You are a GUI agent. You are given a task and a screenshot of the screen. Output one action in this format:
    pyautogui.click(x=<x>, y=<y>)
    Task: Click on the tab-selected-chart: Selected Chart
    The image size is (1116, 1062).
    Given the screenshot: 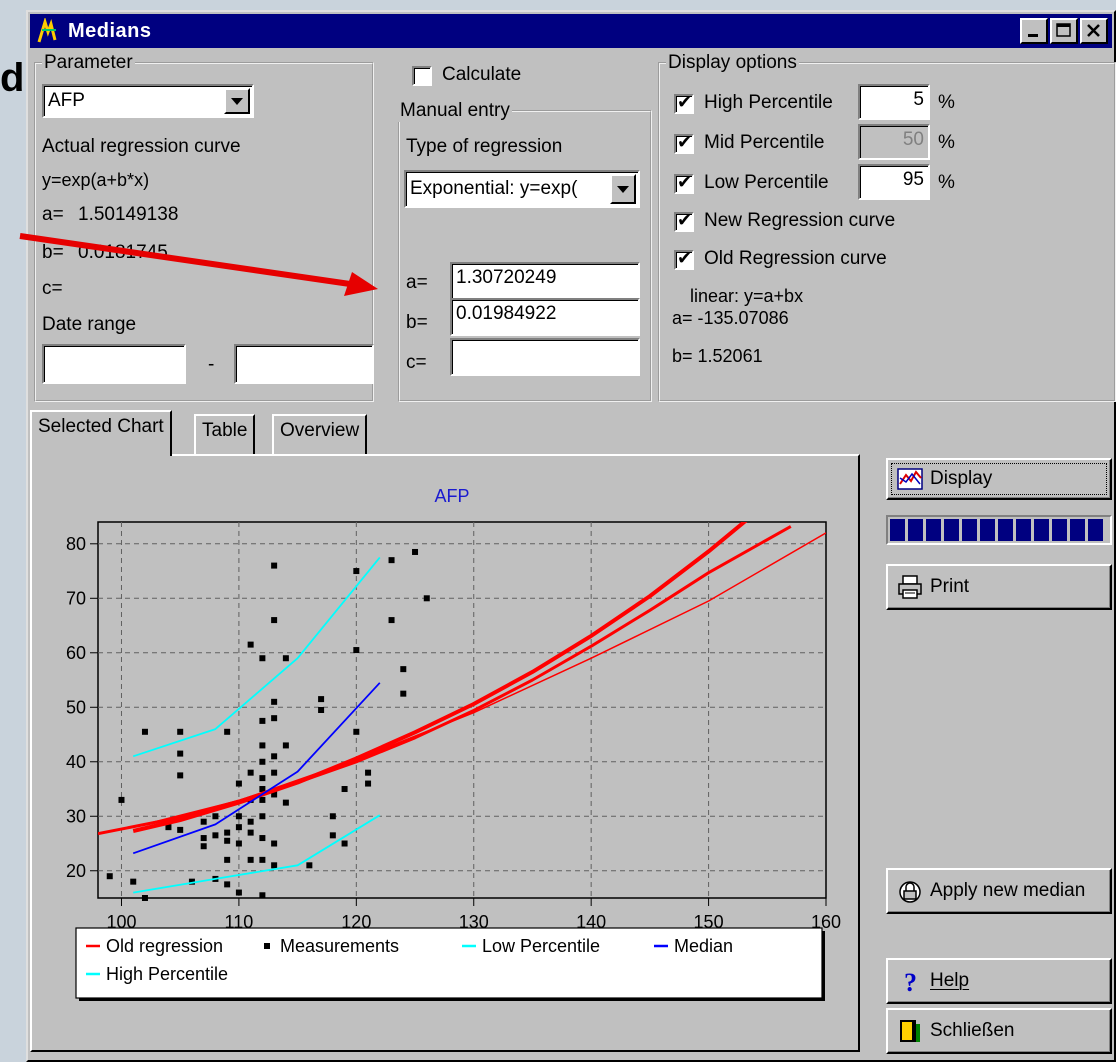 What is the action you would take?
    pyautogui.click(x=101, y=433)
    